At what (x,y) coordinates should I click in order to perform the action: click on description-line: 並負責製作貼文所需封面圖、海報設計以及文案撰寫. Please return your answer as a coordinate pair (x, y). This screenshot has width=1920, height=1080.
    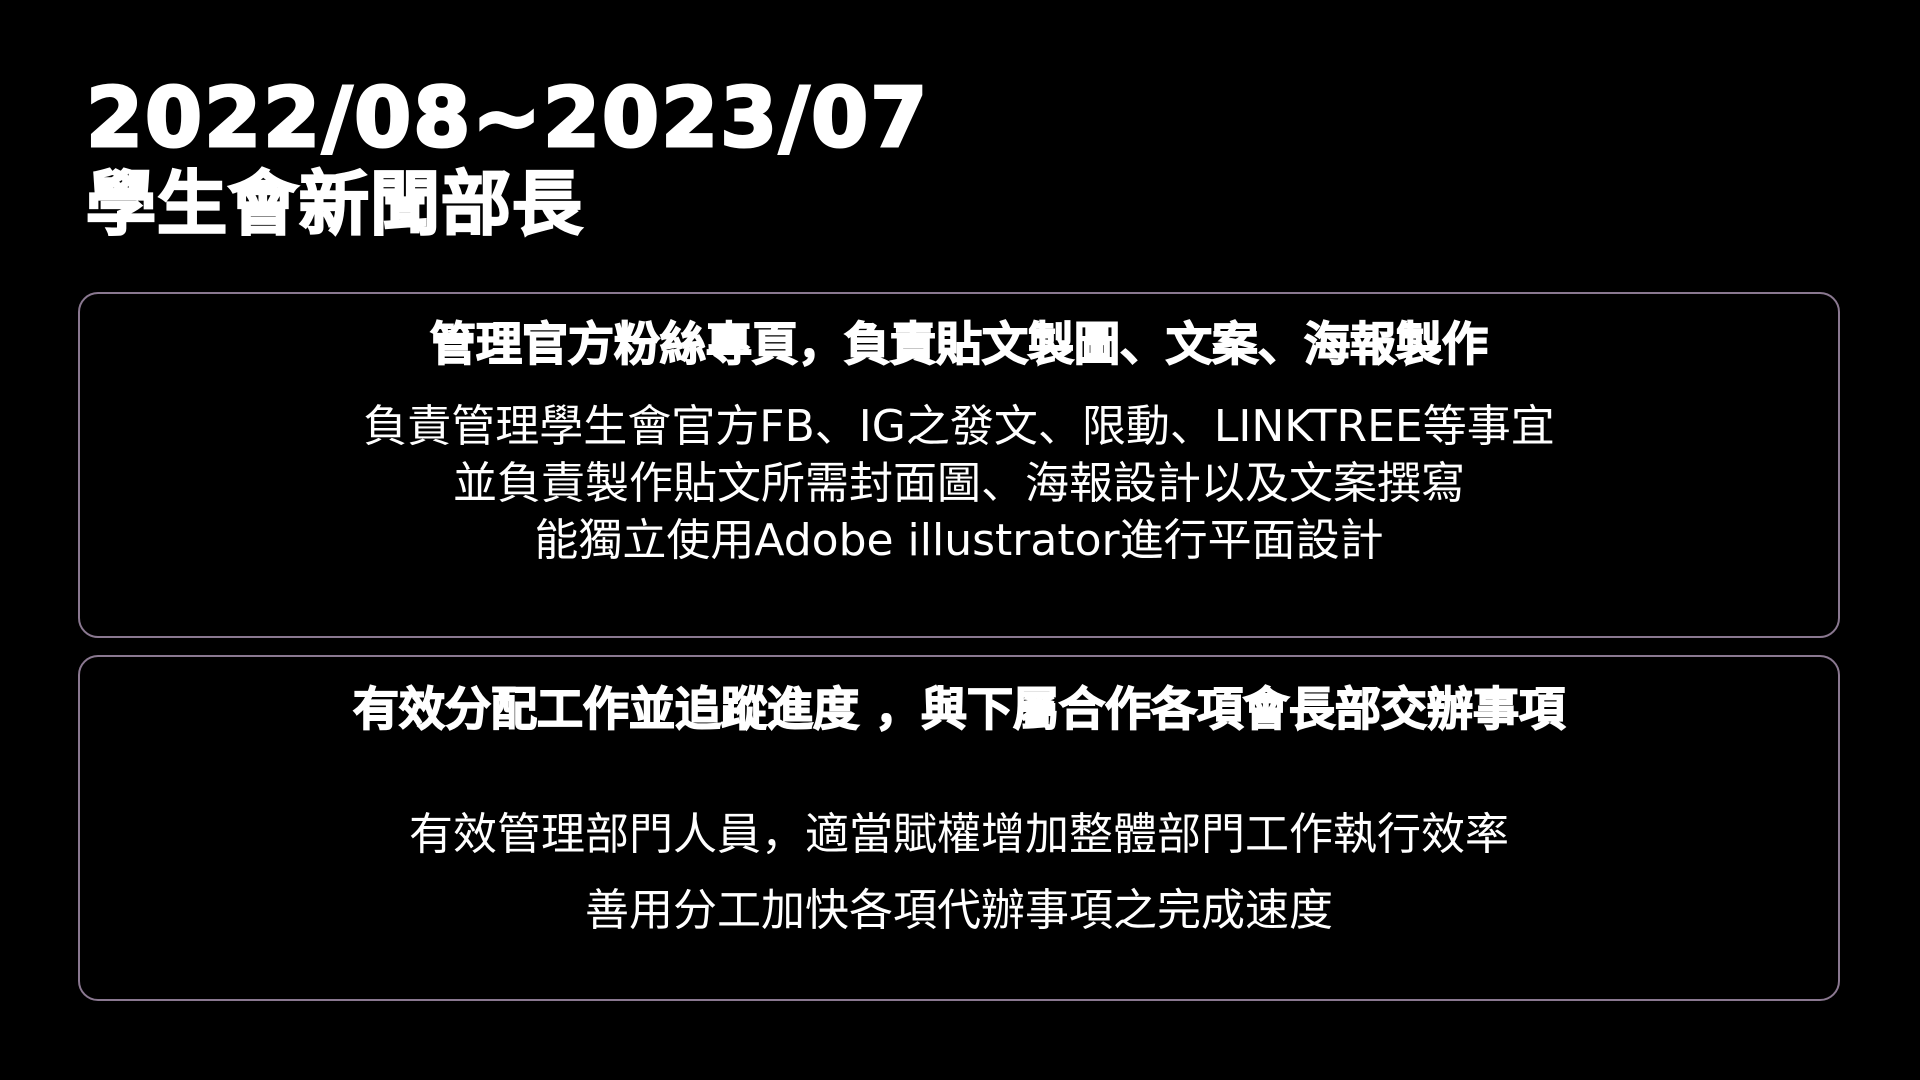
    Looking at the image, I should click on (959, 483).